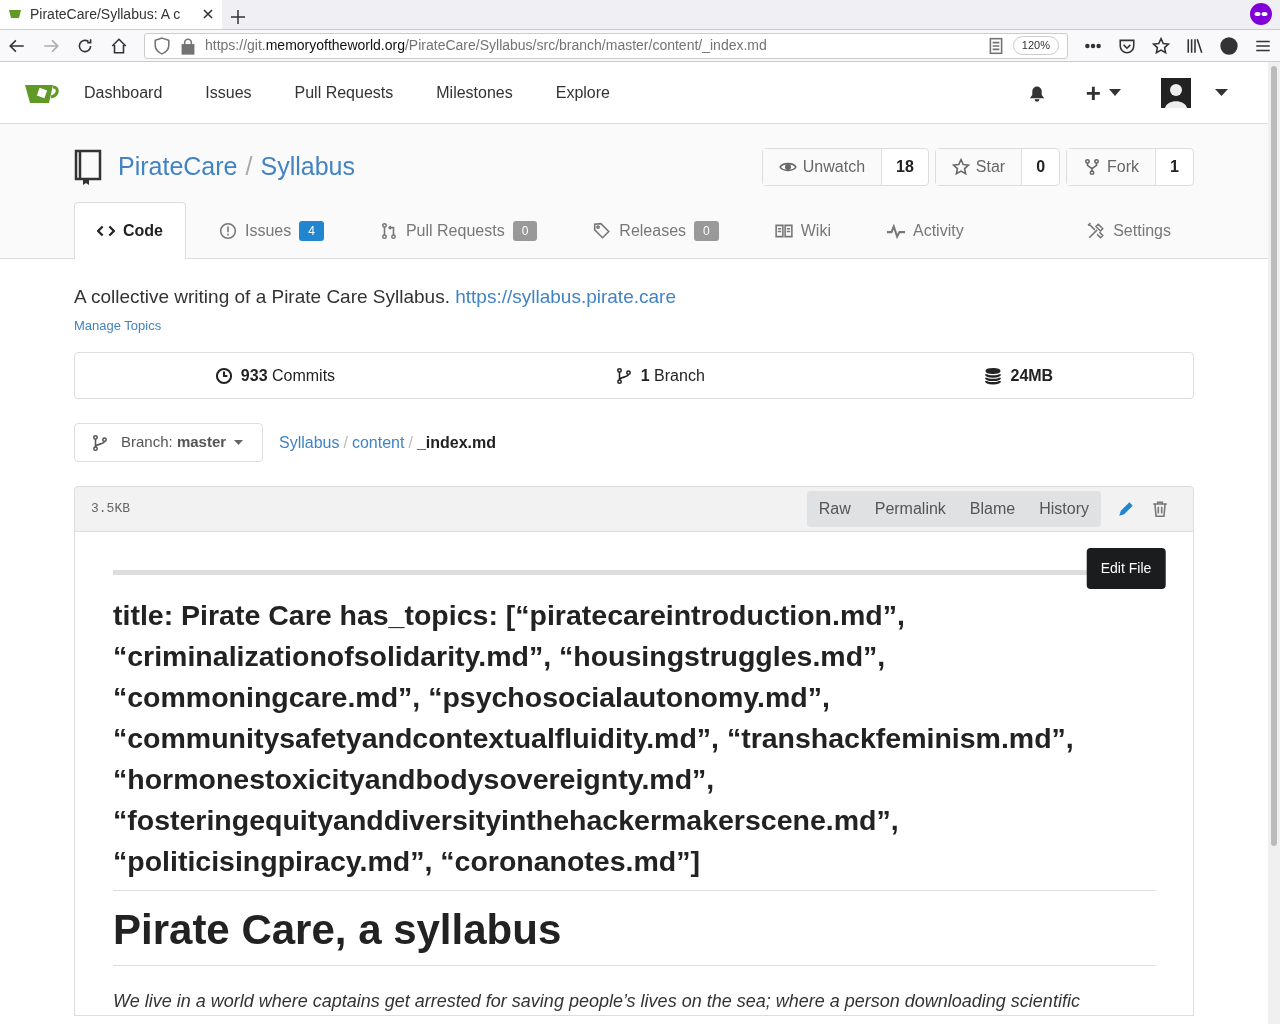 This screenshot has width=1280, height=1024. I want to click on nav-link: Pull Requests, so click(344, 92).